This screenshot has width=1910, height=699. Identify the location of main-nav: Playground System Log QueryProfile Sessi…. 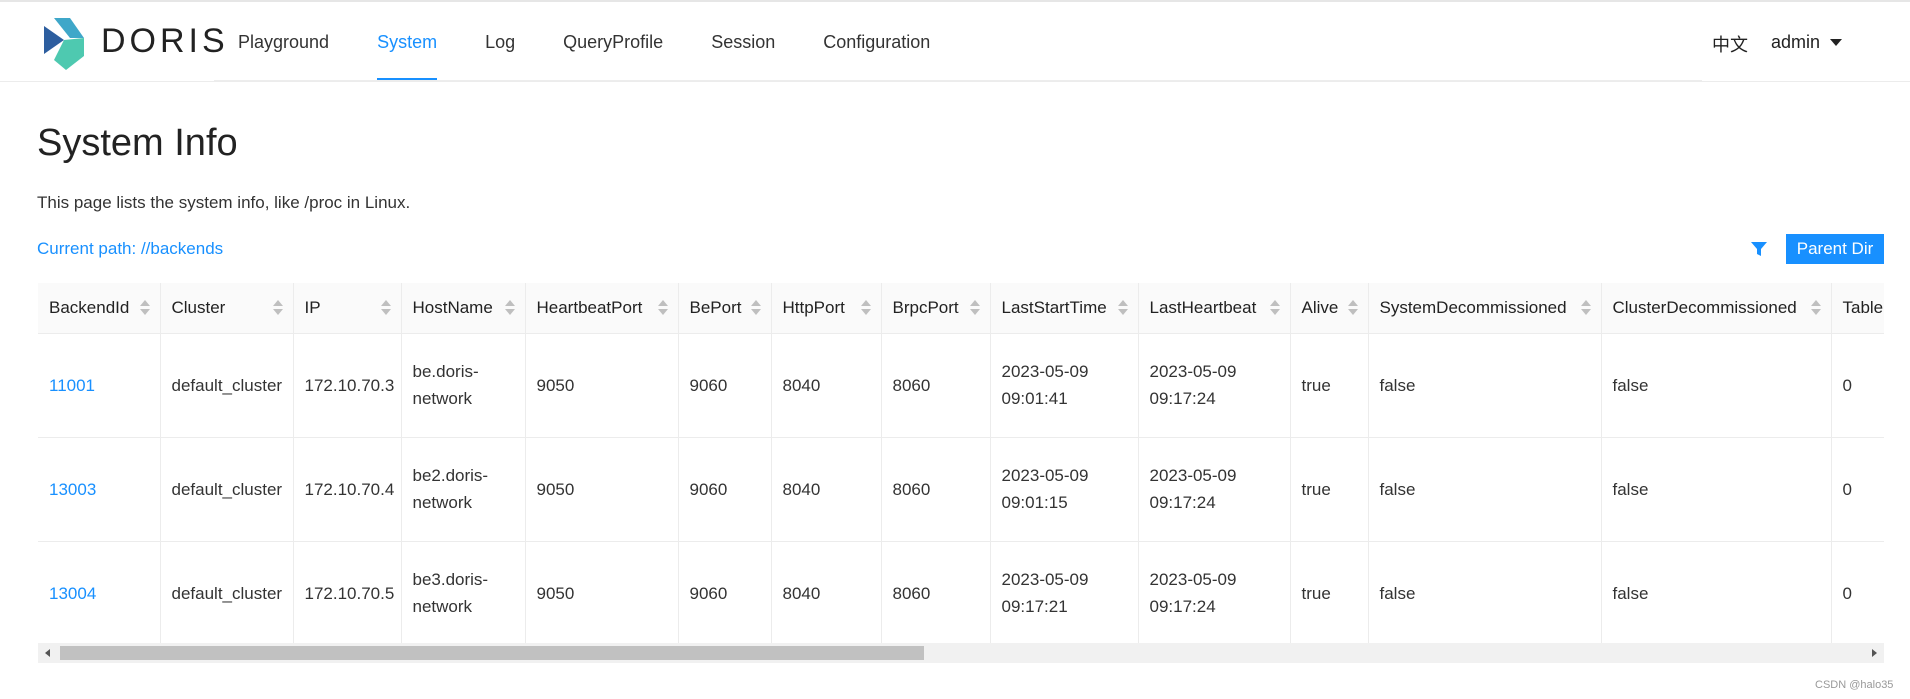
(584, 42).